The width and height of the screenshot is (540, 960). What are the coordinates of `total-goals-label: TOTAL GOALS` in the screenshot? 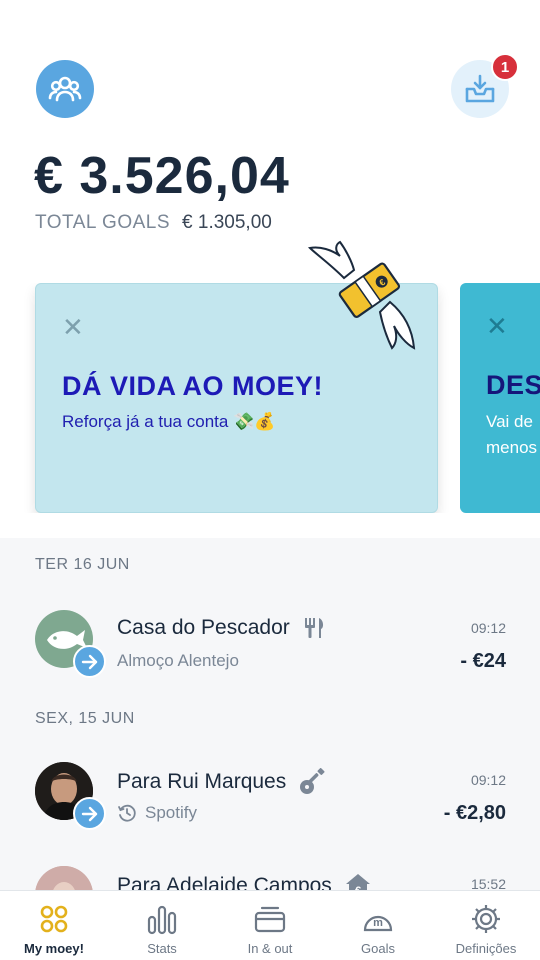 It's located at (103, 222).